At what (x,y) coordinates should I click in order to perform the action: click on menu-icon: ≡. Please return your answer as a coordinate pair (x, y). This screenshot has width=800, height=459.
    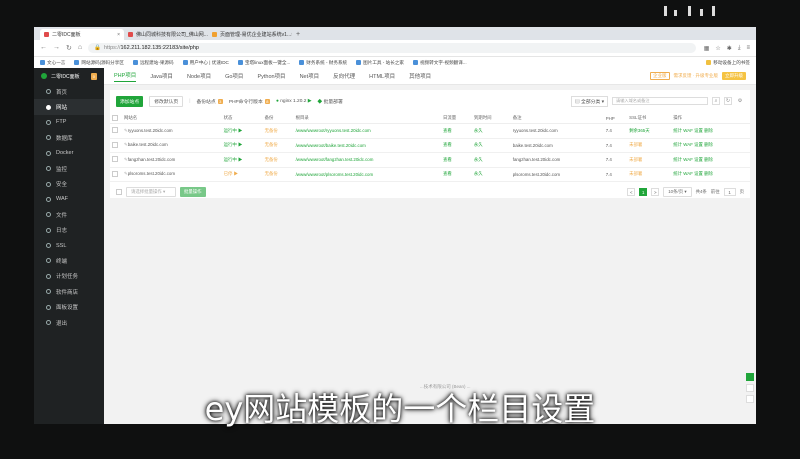
    Looking at the image, I should click on (748, 48).